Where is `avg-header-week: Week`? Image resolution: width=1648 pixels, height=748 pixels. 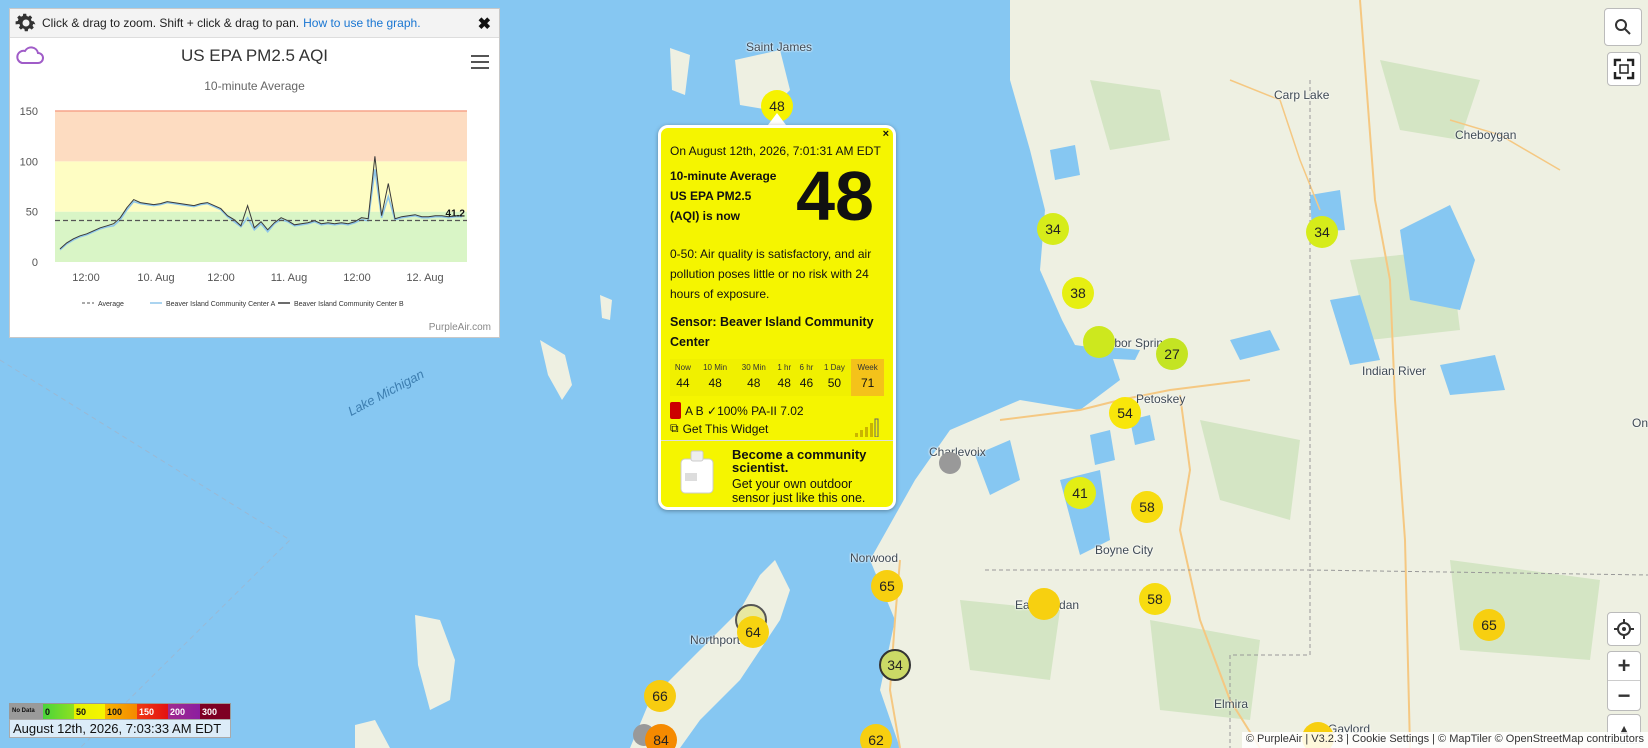
avg-header-week: Week is located at coordinates (867, 365).